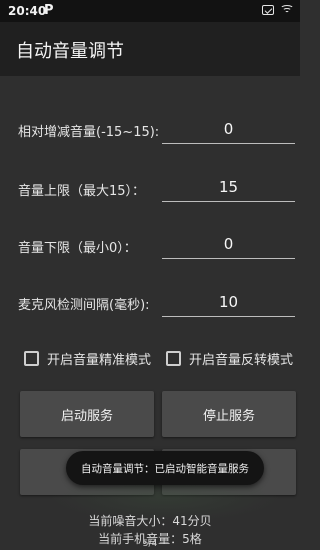 The height and width of the screenshot is (550, 320). Describe the element at coordinates (150, 544) in the screenshot. I see `page-indicator: 5/4` at that location.